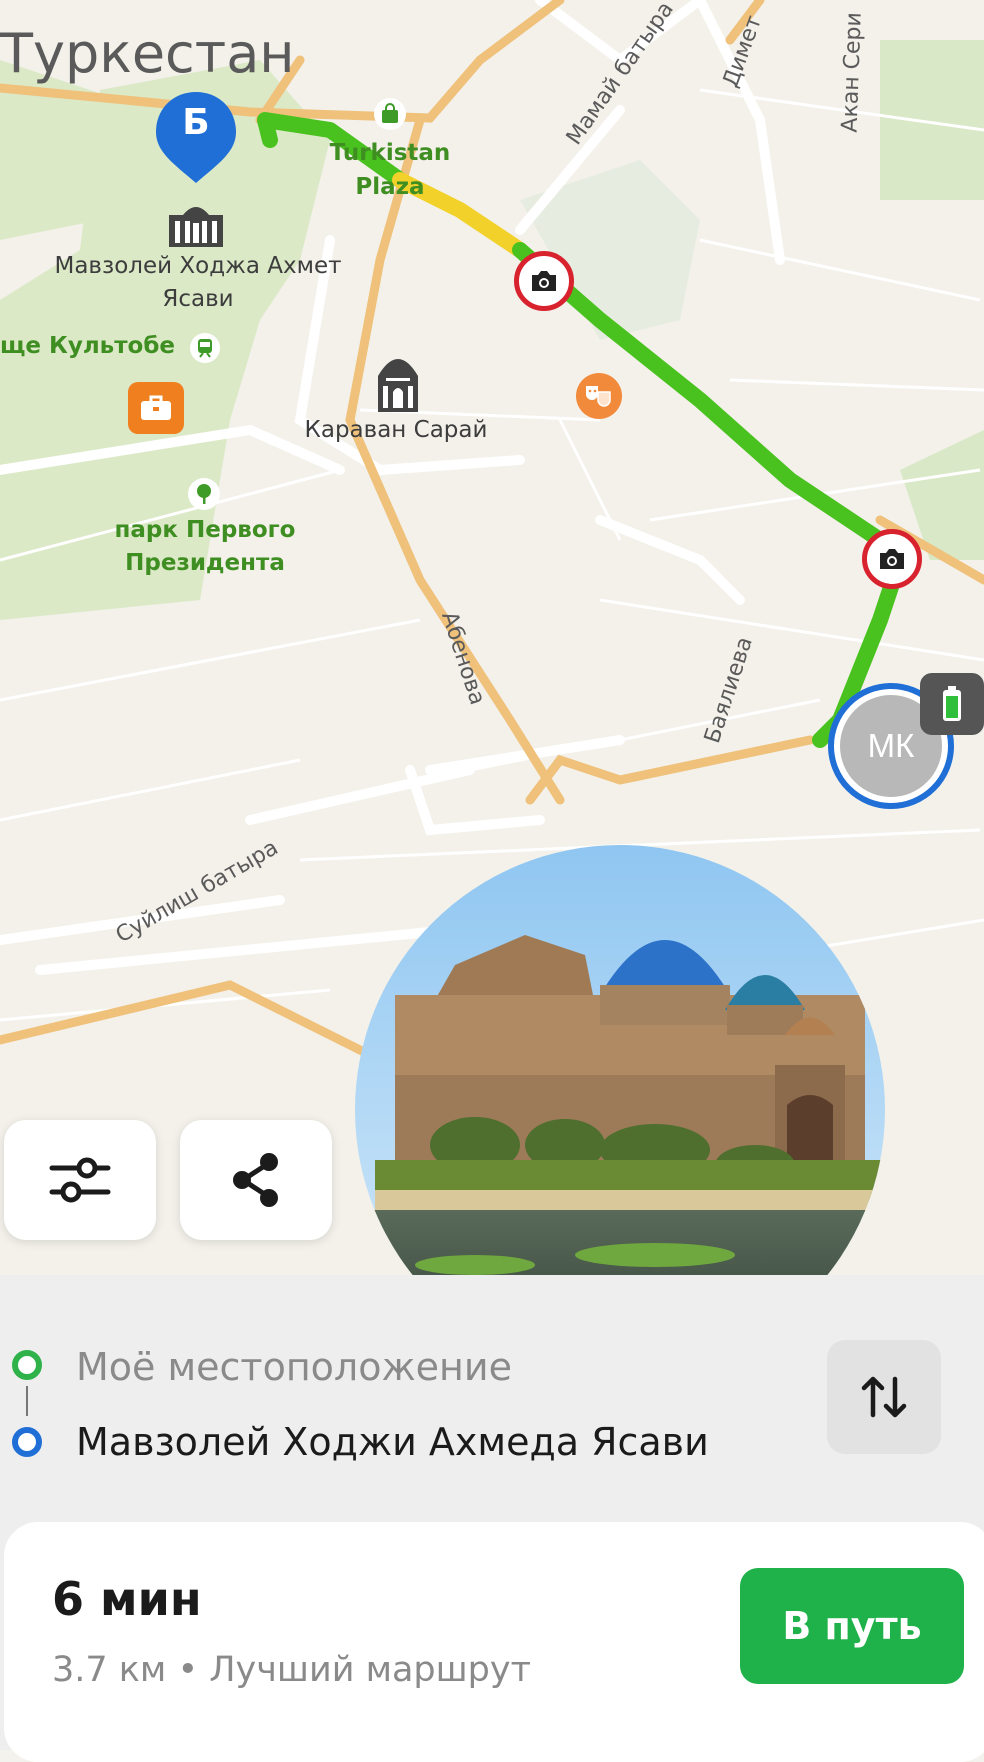 The image size is (984, 1762). What do you see at coordinates (198, 283) in the screenshot?
I see `poi-mausoleum-label: Мавзолей Ходжа Ахмет Ясави` at bounding box center [198, 283].